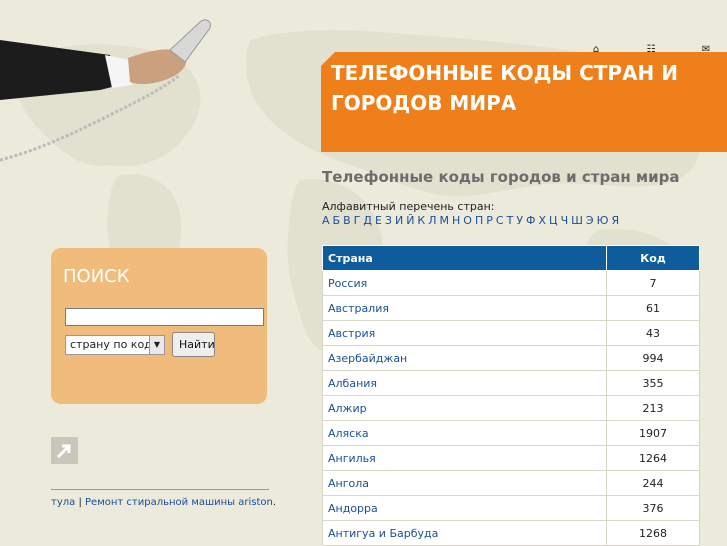  Describe the element at coordinates (408, 206) in the screenshot. I see `alphabet-label: Алфавитный перечень стран:` at that location.